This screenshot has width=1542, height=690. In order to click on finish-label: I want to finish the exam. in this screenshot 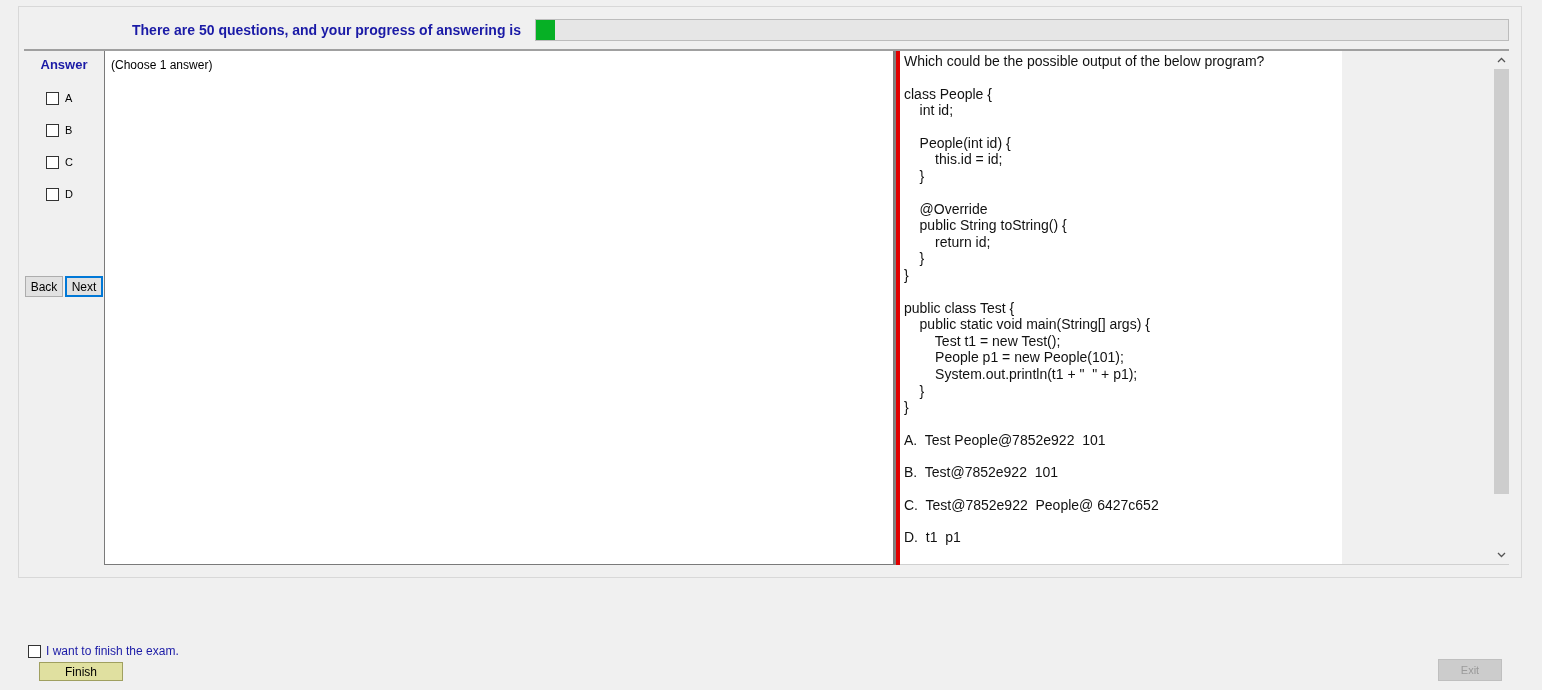, I will do `click(112, 651)`.